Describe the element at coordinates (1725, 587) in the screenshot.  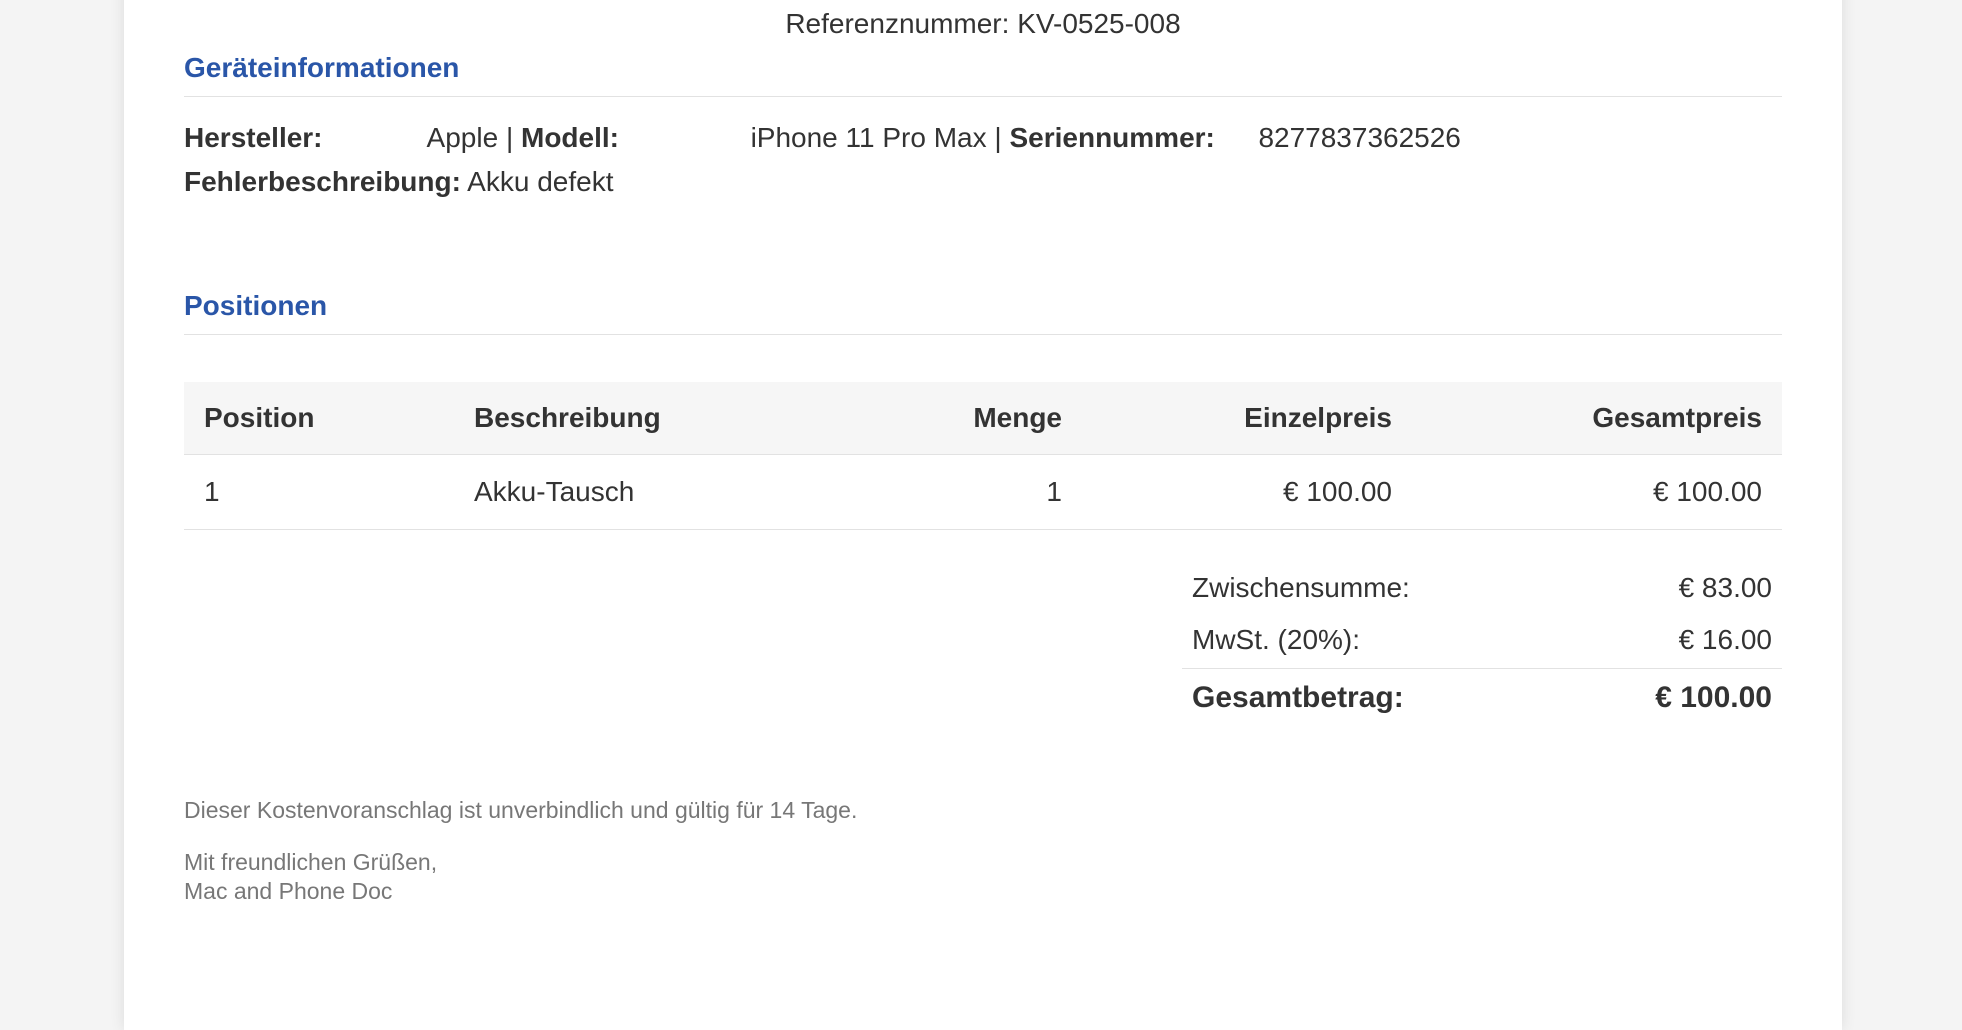
I see `subtotal-value: € 83.00` at that location.